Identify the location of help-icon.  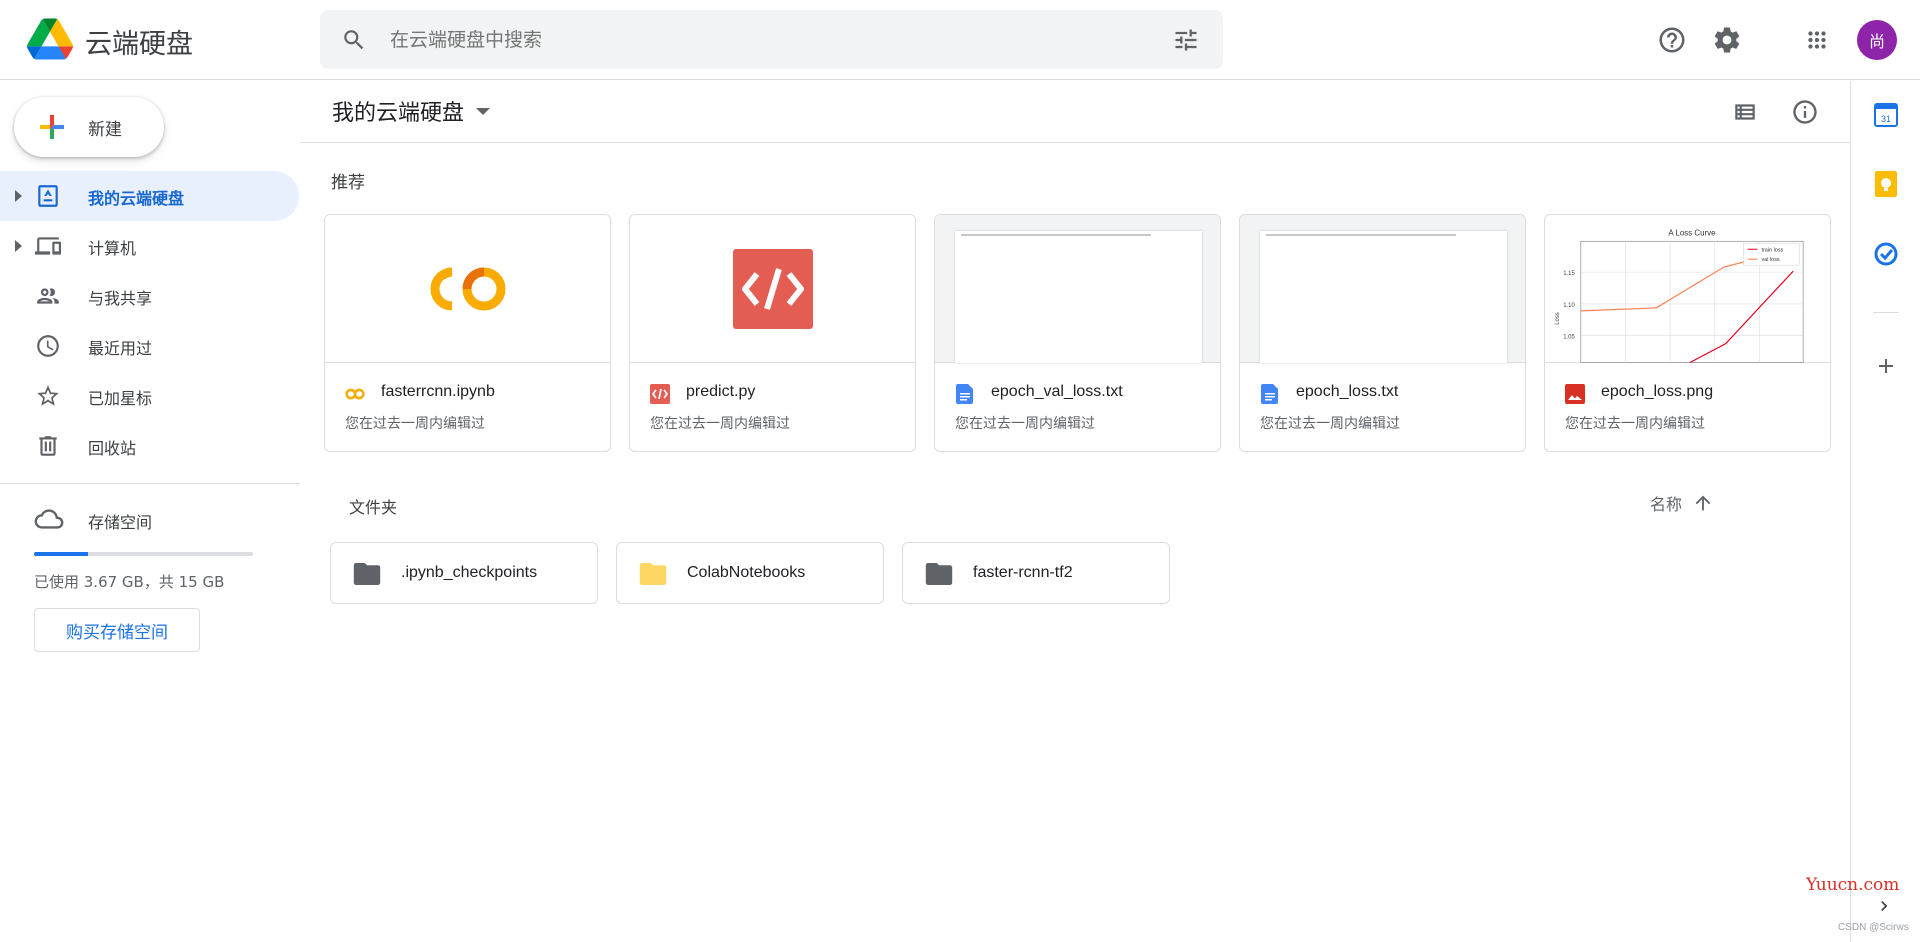
(1672, 40).